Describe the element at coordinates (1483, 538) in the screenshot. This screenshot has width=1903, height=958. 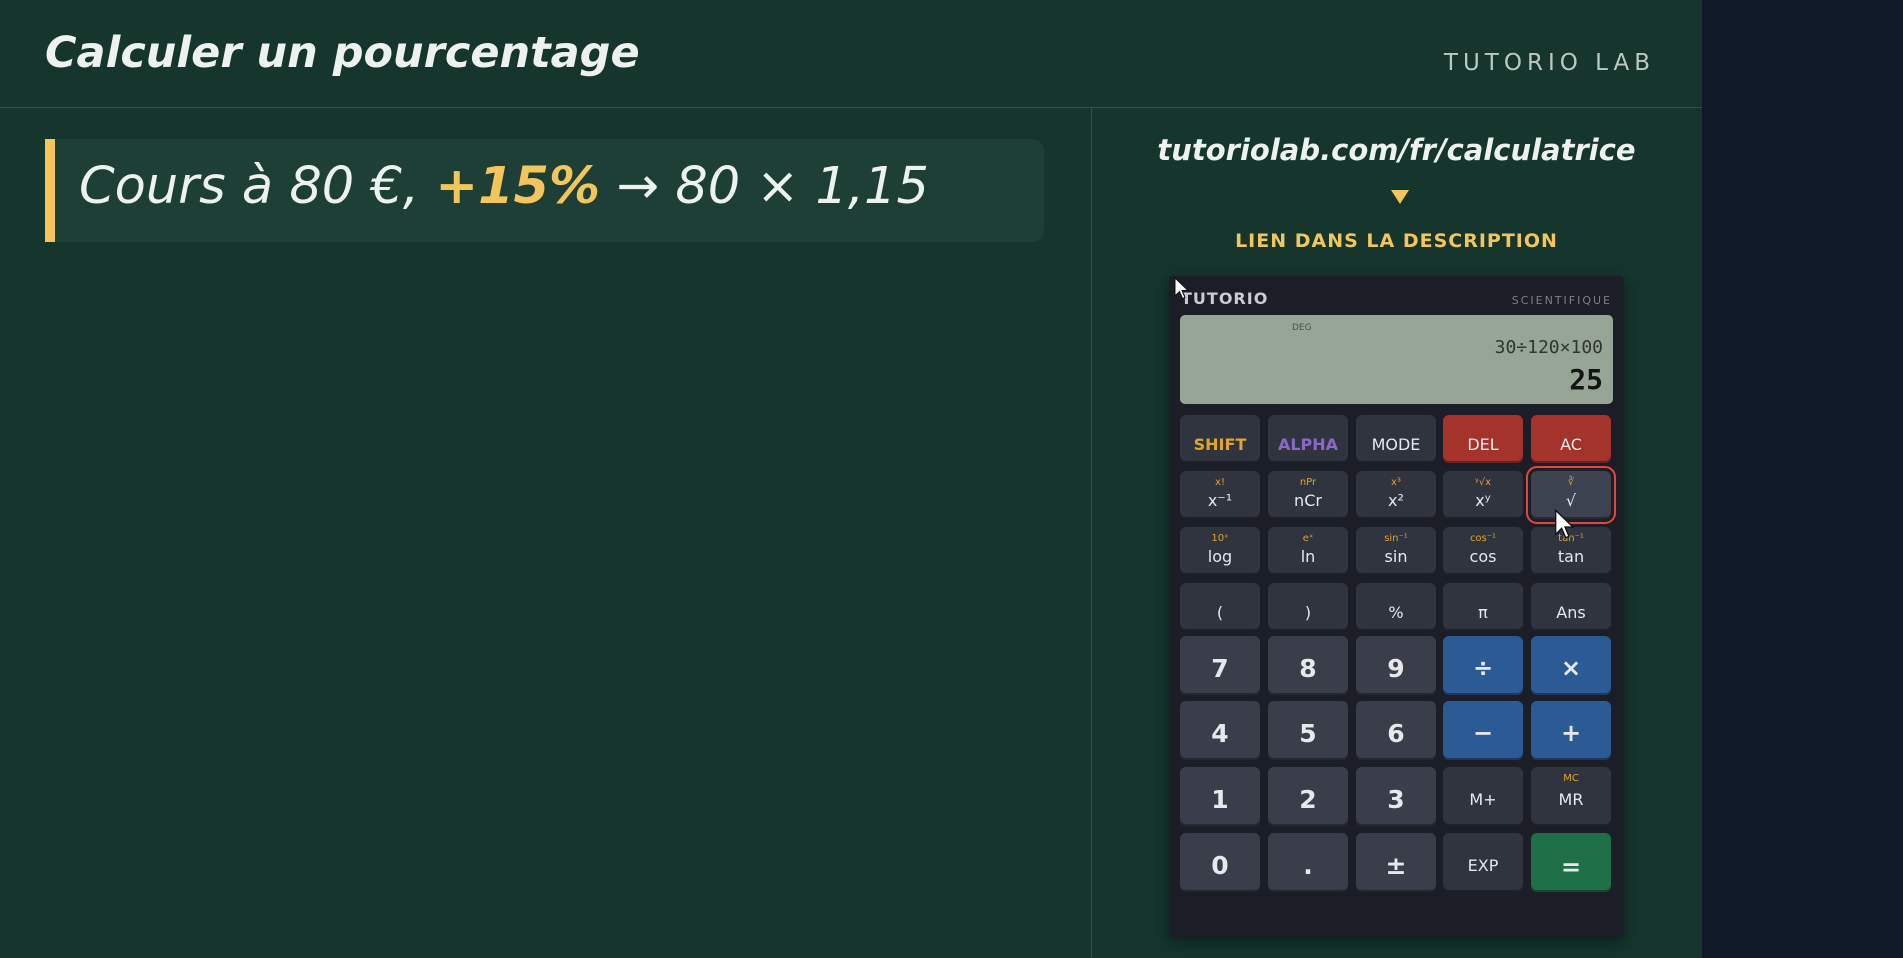
I see `key-secondary-label: cos⁻¹` at that location.